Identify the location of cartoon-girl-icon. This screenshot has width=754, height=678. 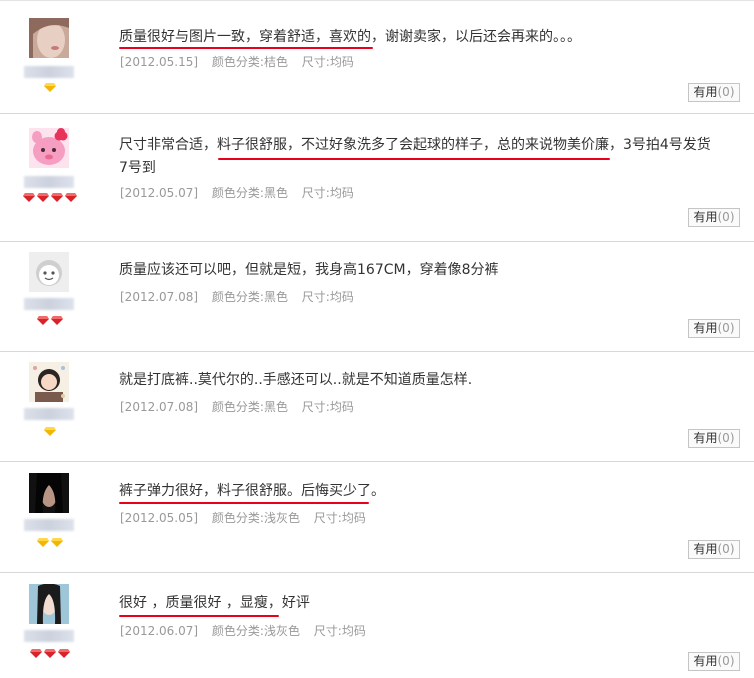
(49, 382).